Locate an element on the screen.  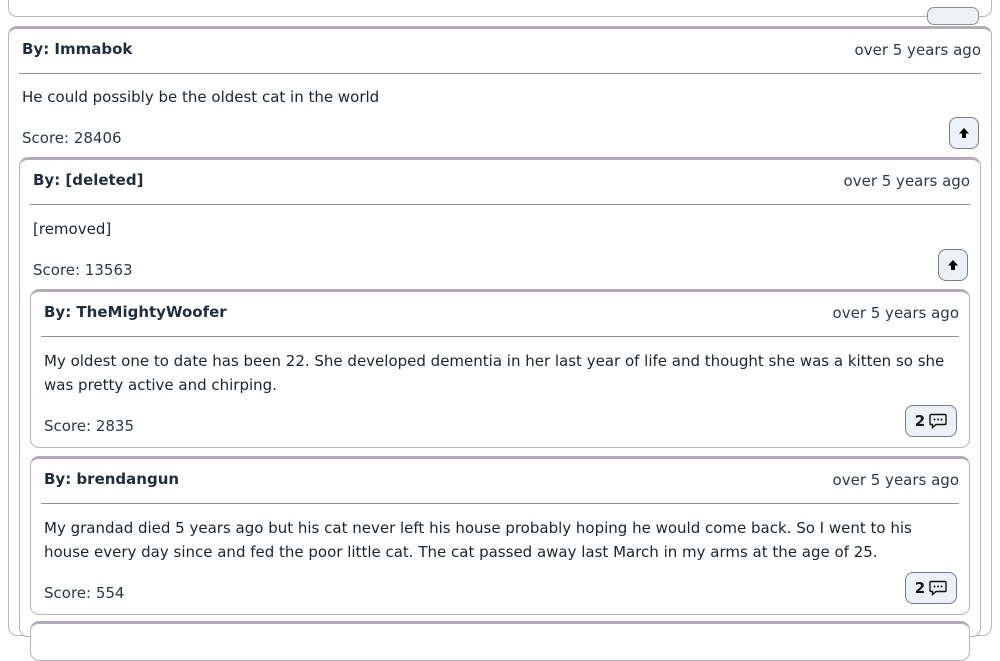
comment-score: Score: 13563 is located at coordinates (83, 270).